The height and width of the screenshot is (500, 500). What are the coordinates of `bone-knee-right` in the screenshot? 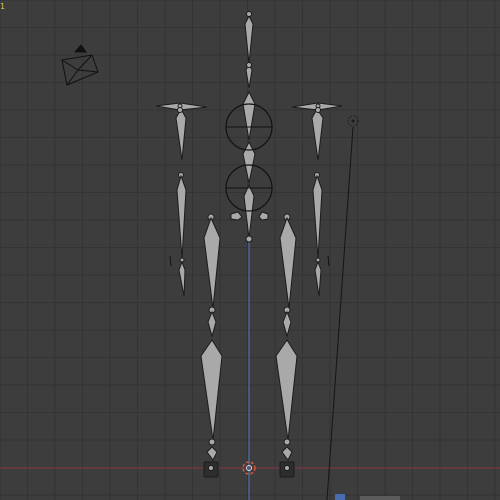 It's located at (287, 324).